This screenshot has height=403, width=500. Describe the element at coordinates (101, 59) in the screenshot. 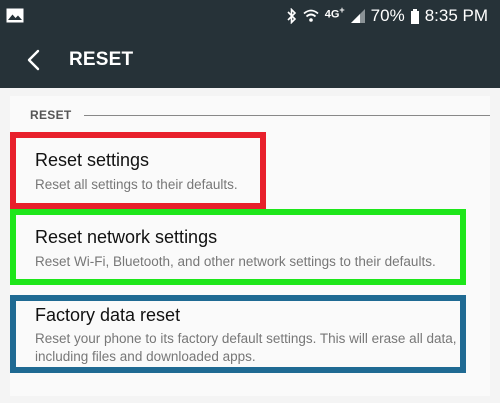

I see `page-title: RESET` at that location.